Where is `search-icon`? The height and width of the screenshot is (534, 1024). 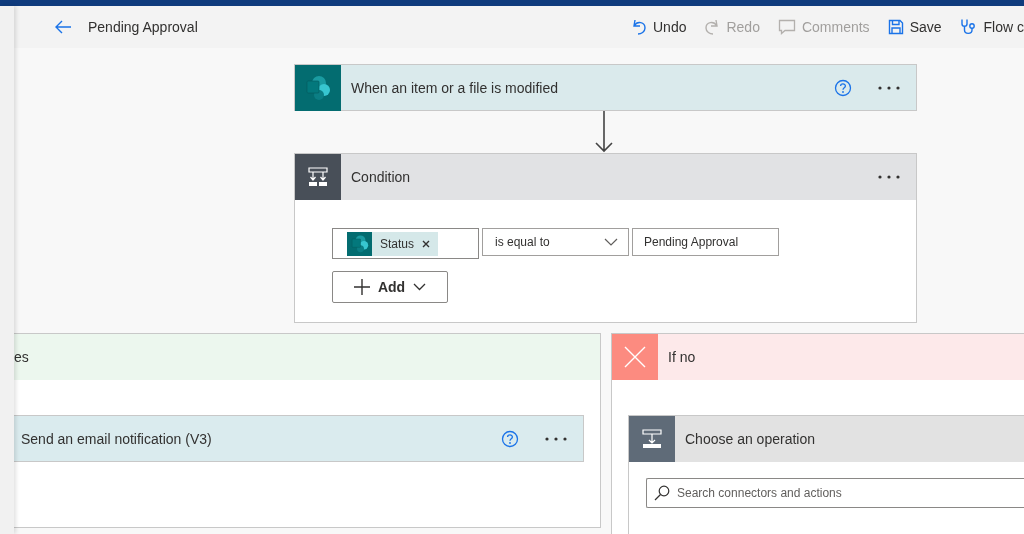 search-icon is located at coordinates (662, 493).